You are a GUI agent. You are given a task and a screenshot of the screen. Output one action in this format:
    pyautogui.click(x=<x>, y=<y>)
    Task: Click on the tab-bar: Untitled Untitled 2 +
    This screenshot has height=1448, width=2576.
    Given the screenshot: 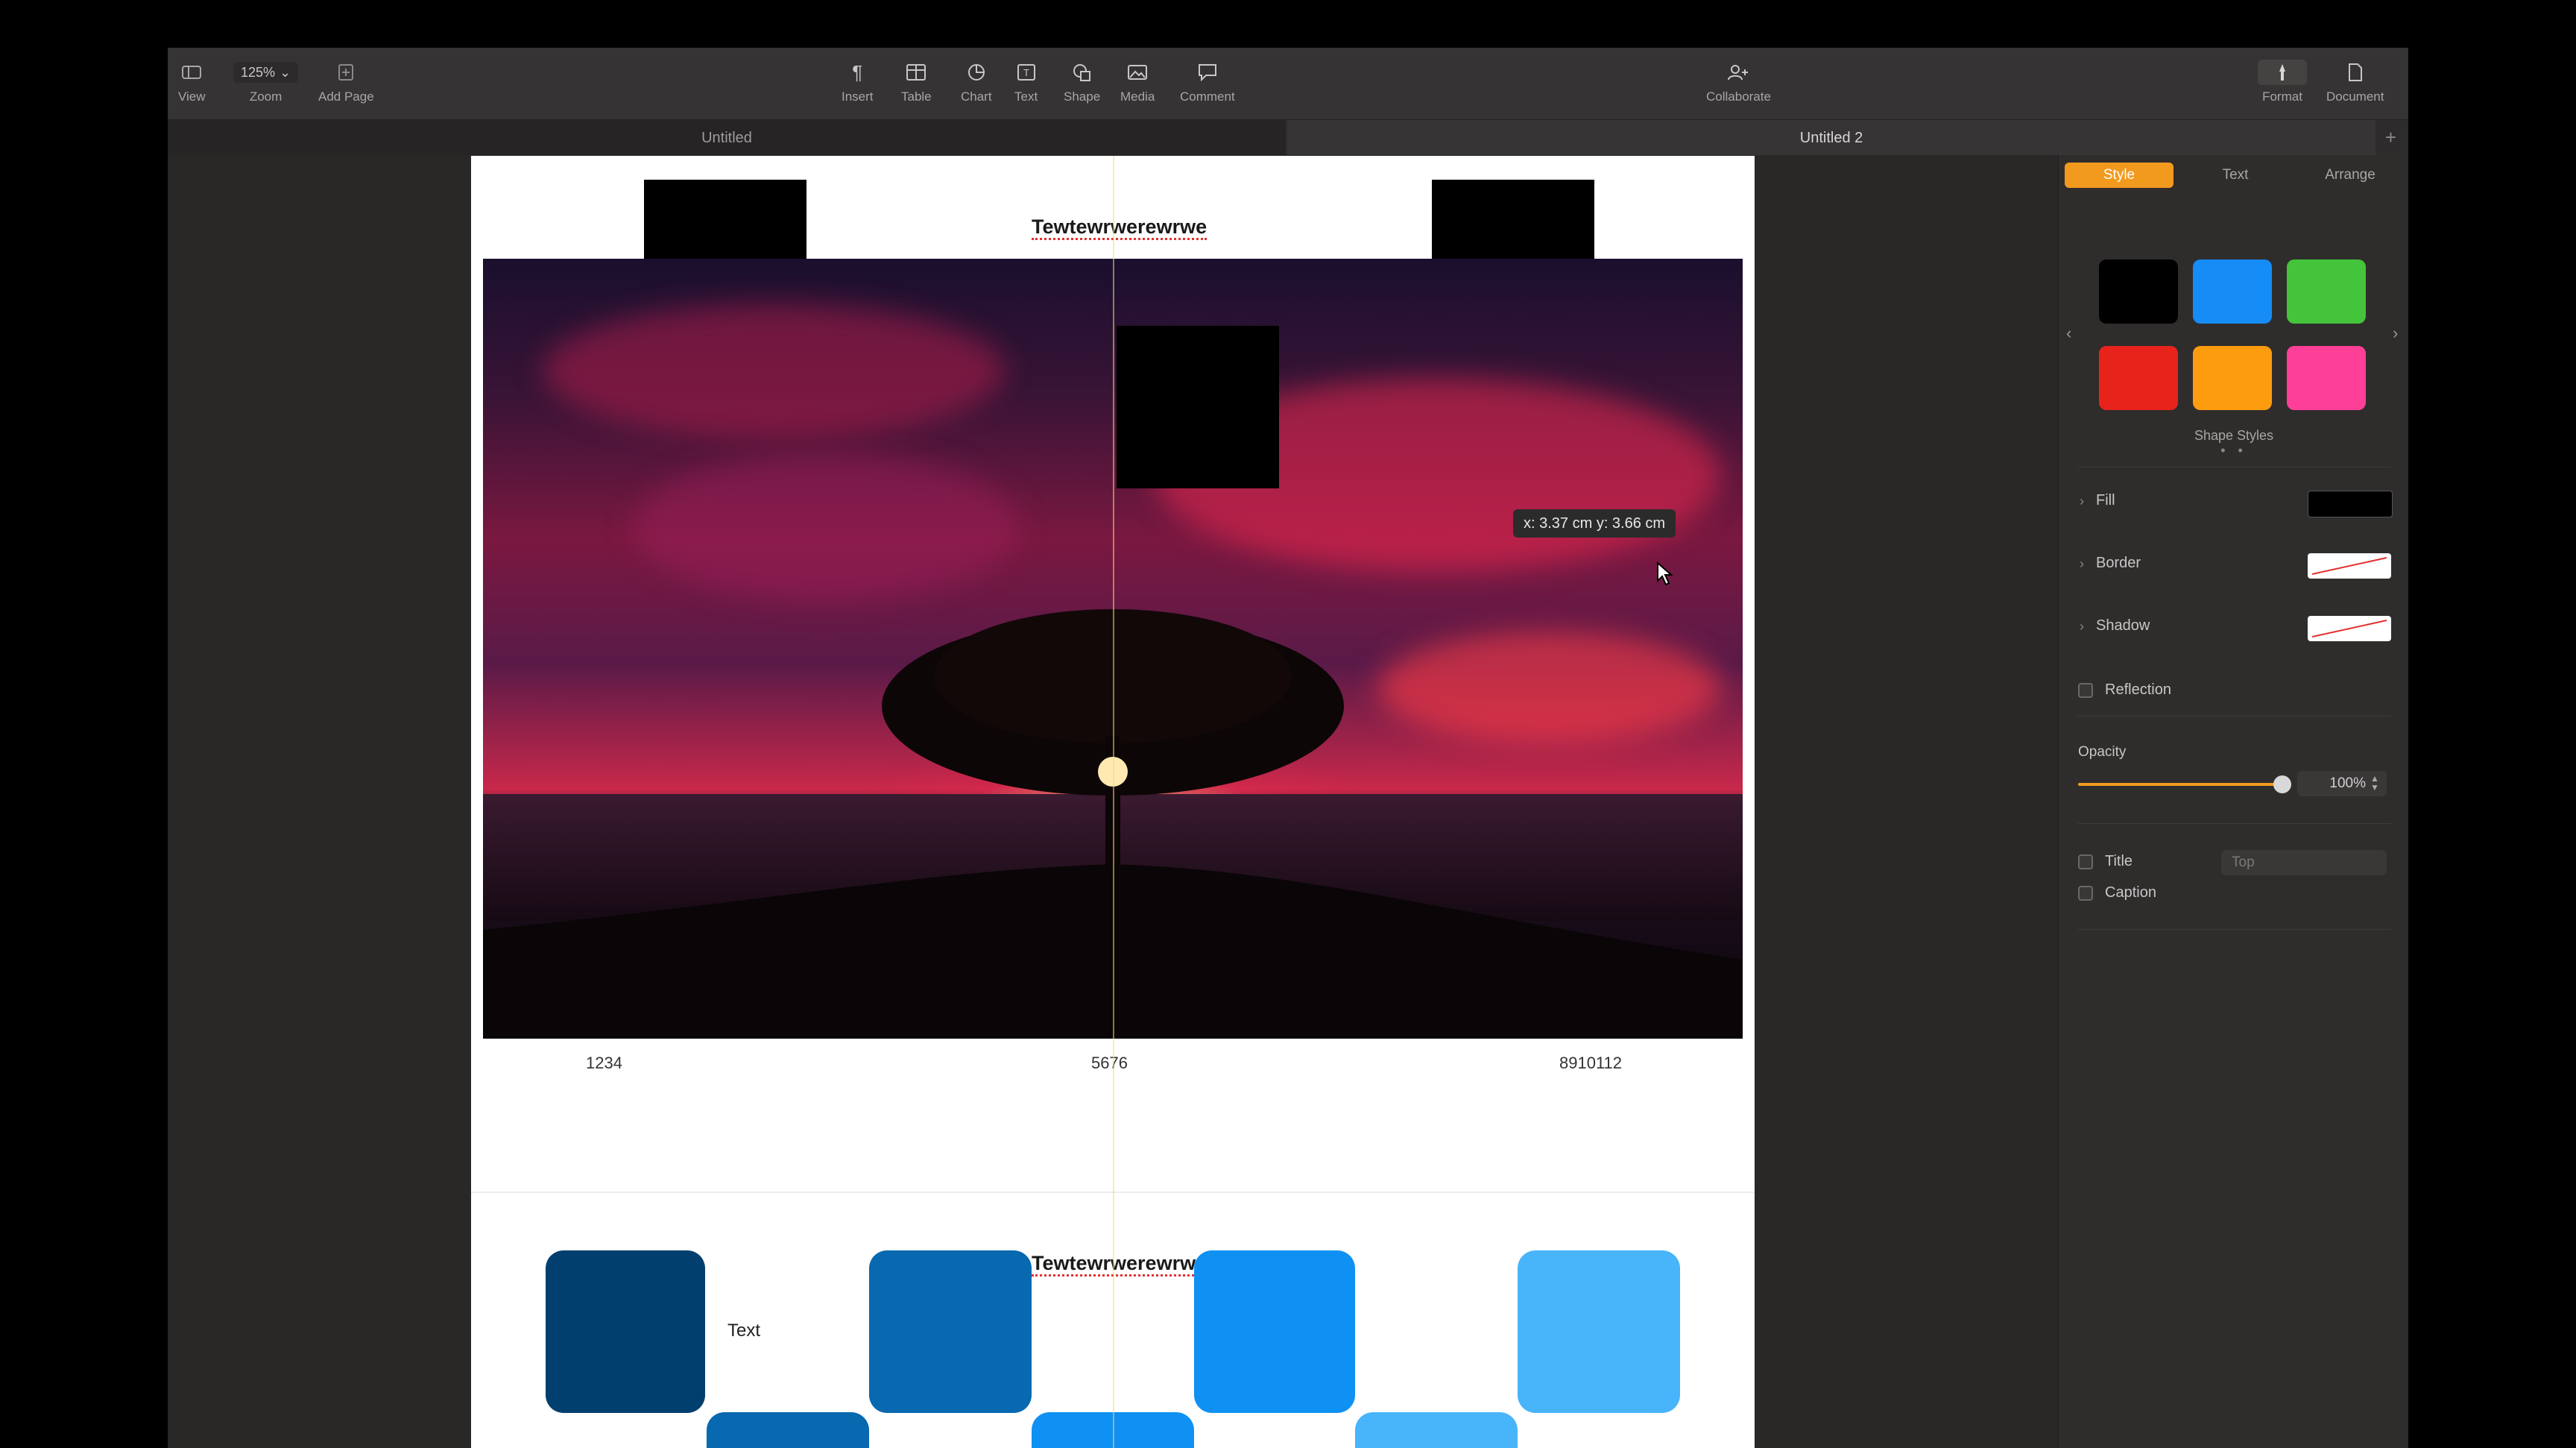 What is the action you would take?
    pyautogui.click(x=1288, y=137)
    